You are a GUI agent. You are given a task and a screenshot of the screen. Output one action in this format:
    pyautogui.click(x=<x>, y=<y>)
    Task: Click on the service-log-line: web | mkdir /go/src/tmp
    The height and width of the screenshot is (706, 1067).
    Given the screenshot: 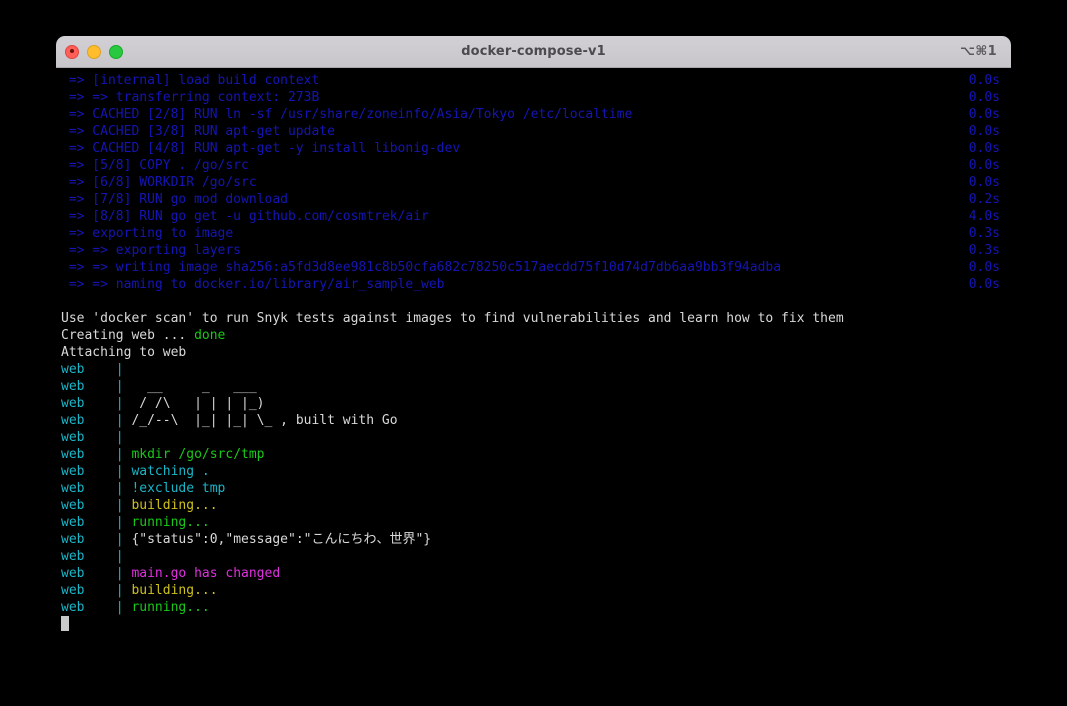 What is the action you would take?
    pyautogui.click(x=536, y=454)
    